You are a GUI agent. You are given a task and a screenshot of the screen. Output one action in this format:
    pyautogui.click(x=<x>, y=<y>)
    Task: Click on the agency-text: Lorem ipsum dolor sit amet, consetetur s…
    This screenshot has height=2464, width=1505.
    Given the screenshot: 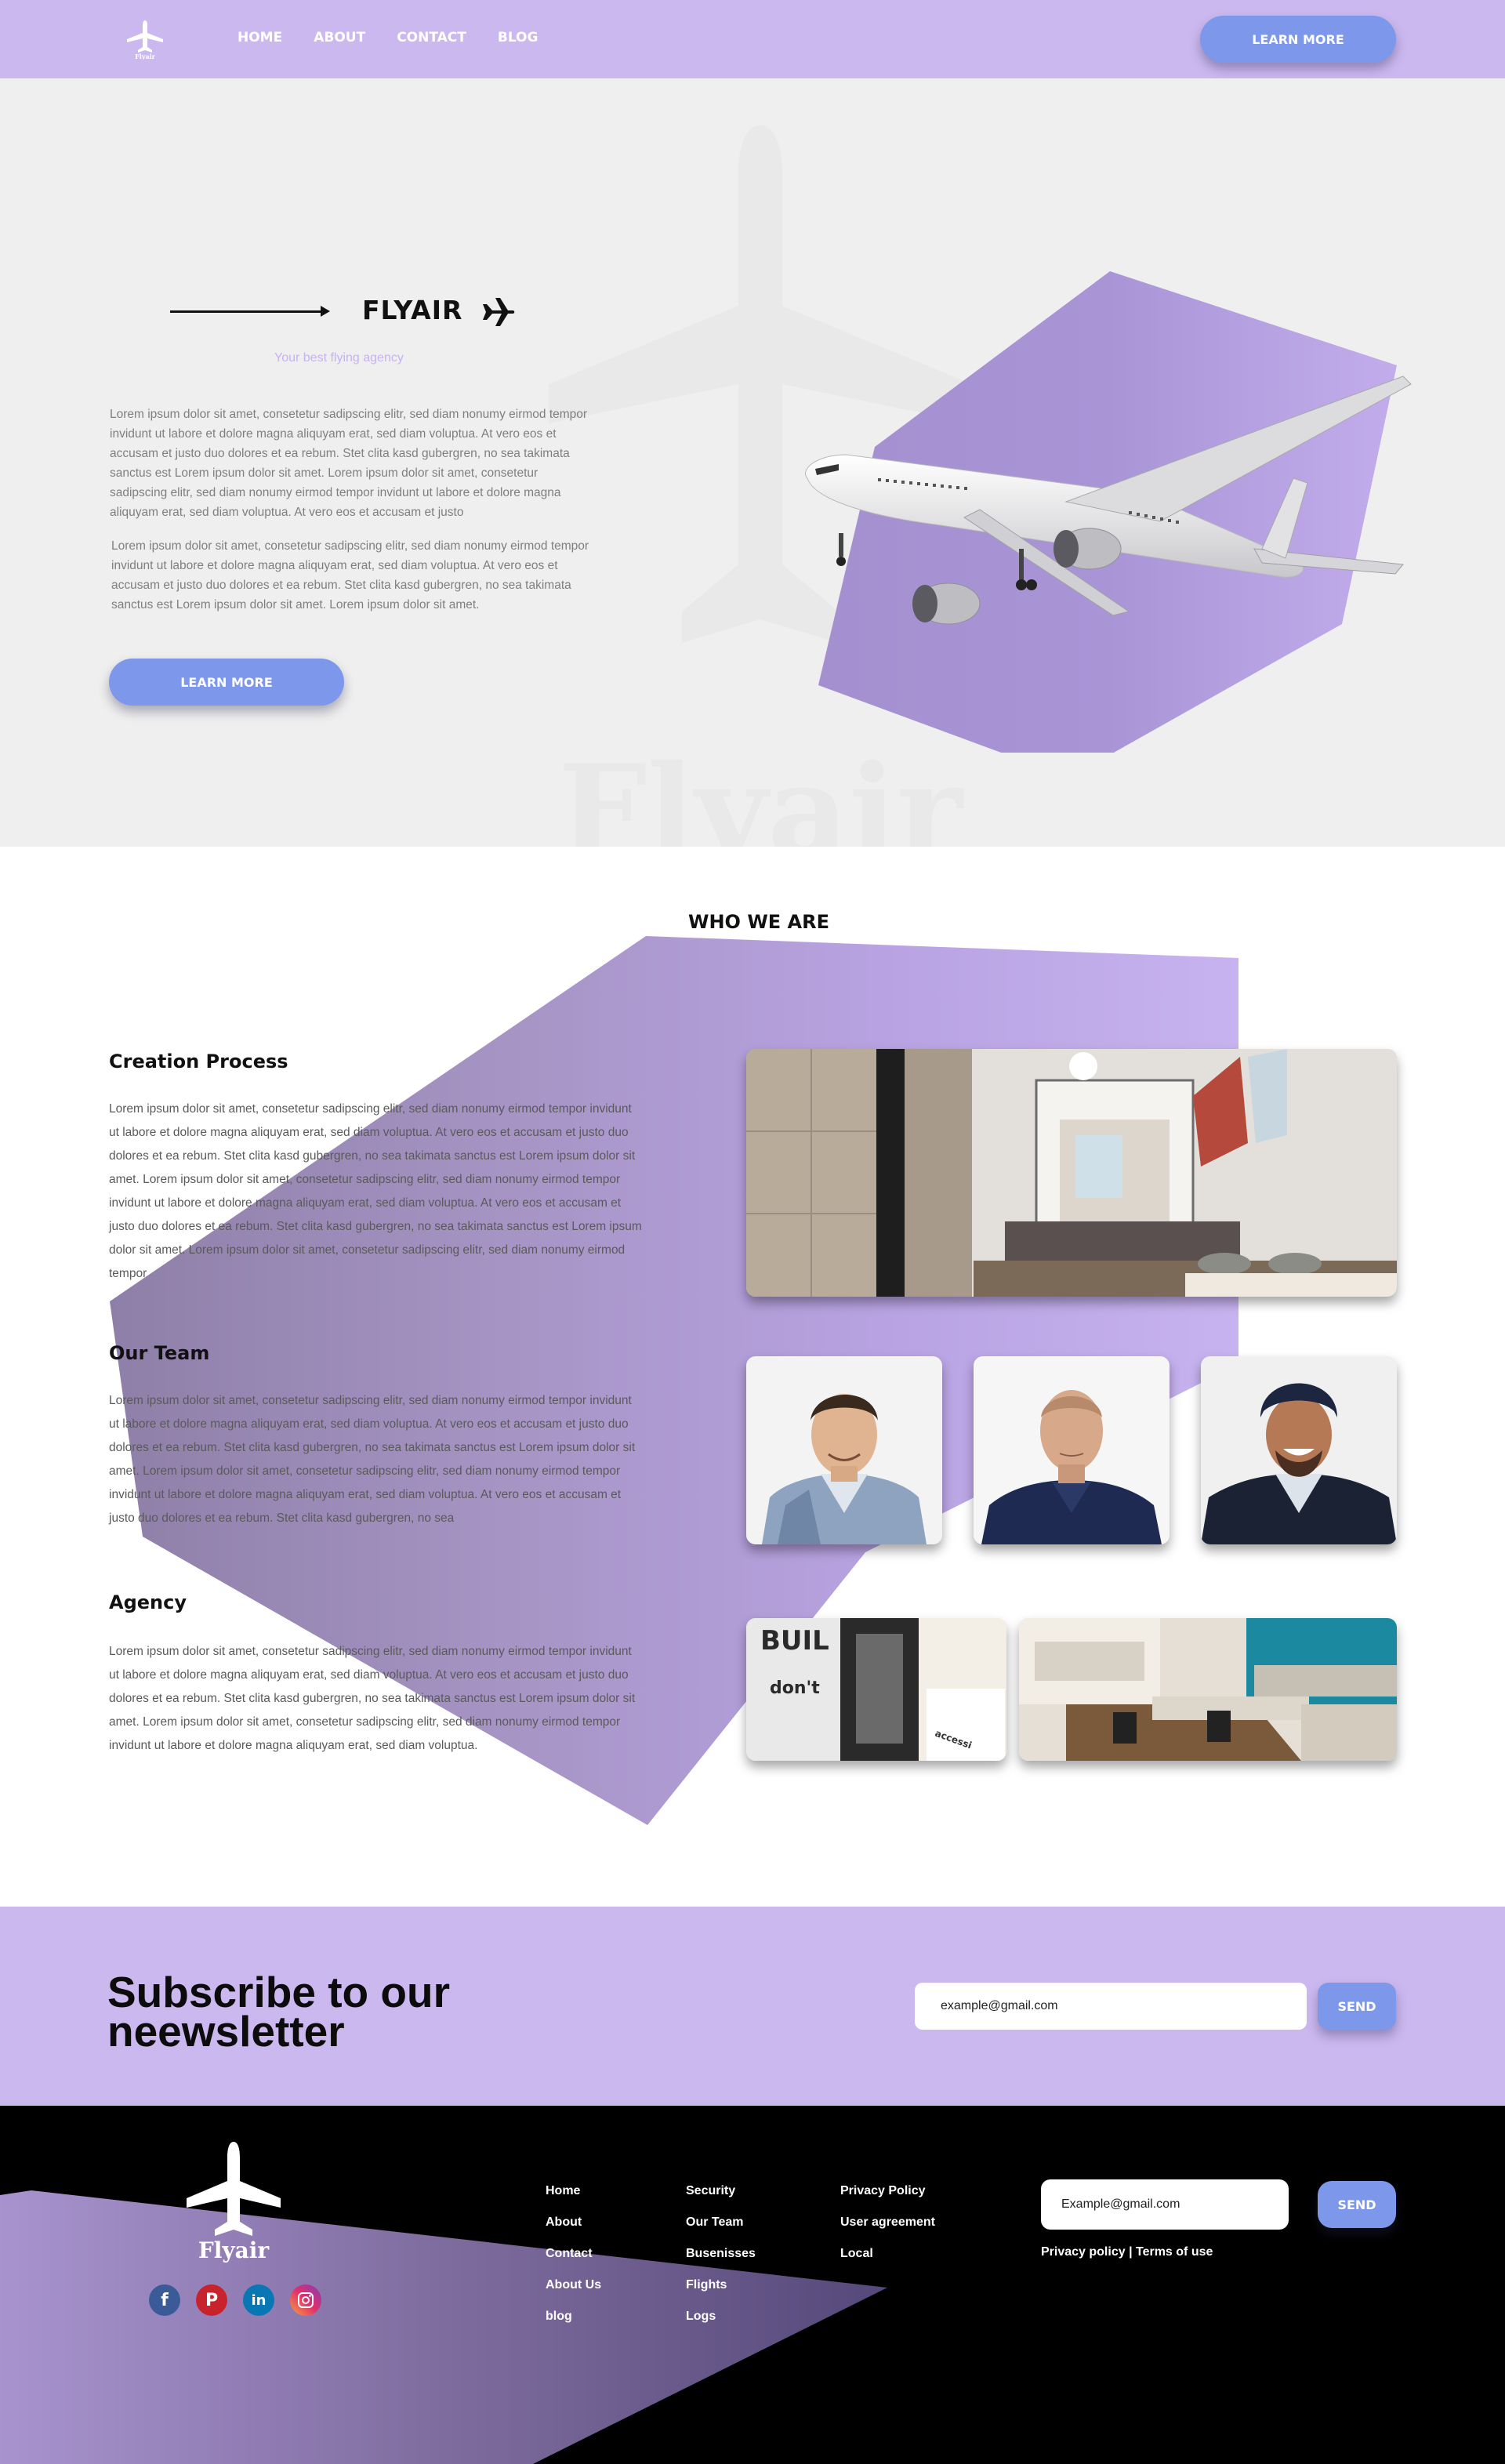 What is the action you would take?
    pyautogui.click(x=372, y=1698)
    